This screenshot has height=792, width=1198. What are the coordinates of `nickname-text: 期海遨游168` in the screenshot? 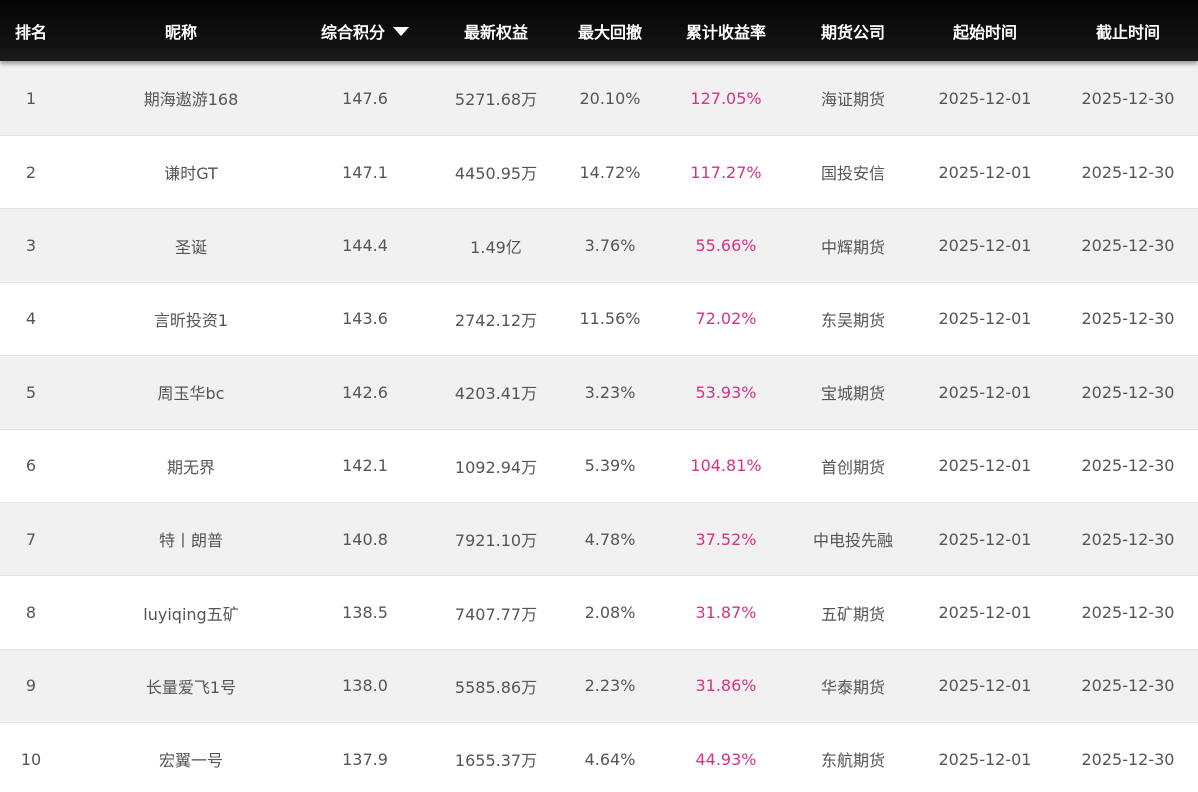 It's located at (191, 99).